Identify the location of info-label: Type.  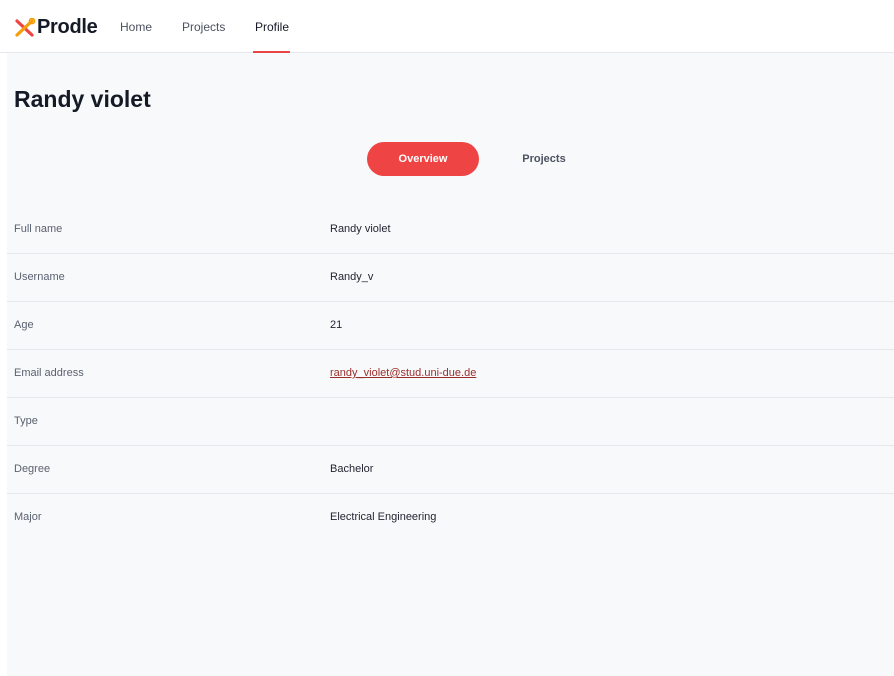
(26, 421).